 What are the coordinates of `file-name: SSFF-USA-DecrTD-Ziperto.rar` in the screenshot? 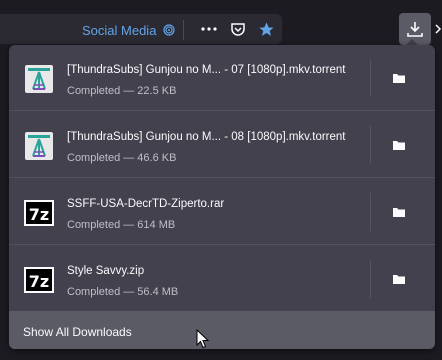 It's located at (146, 204).